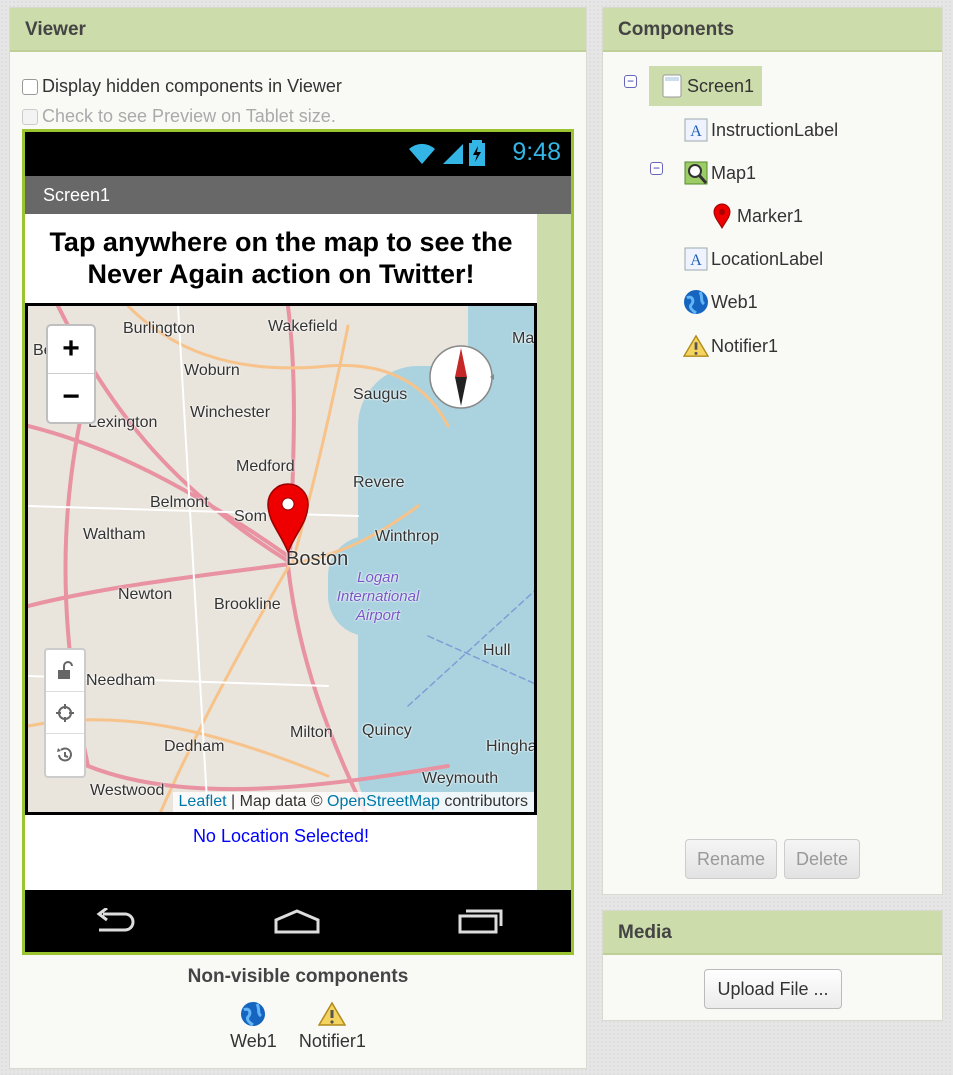 This screenshot has width=953, height=1075. What do you see at coordinates (422, 153) in the screenshot?
I see `wifi-icon` at bounding box center [422, 153].